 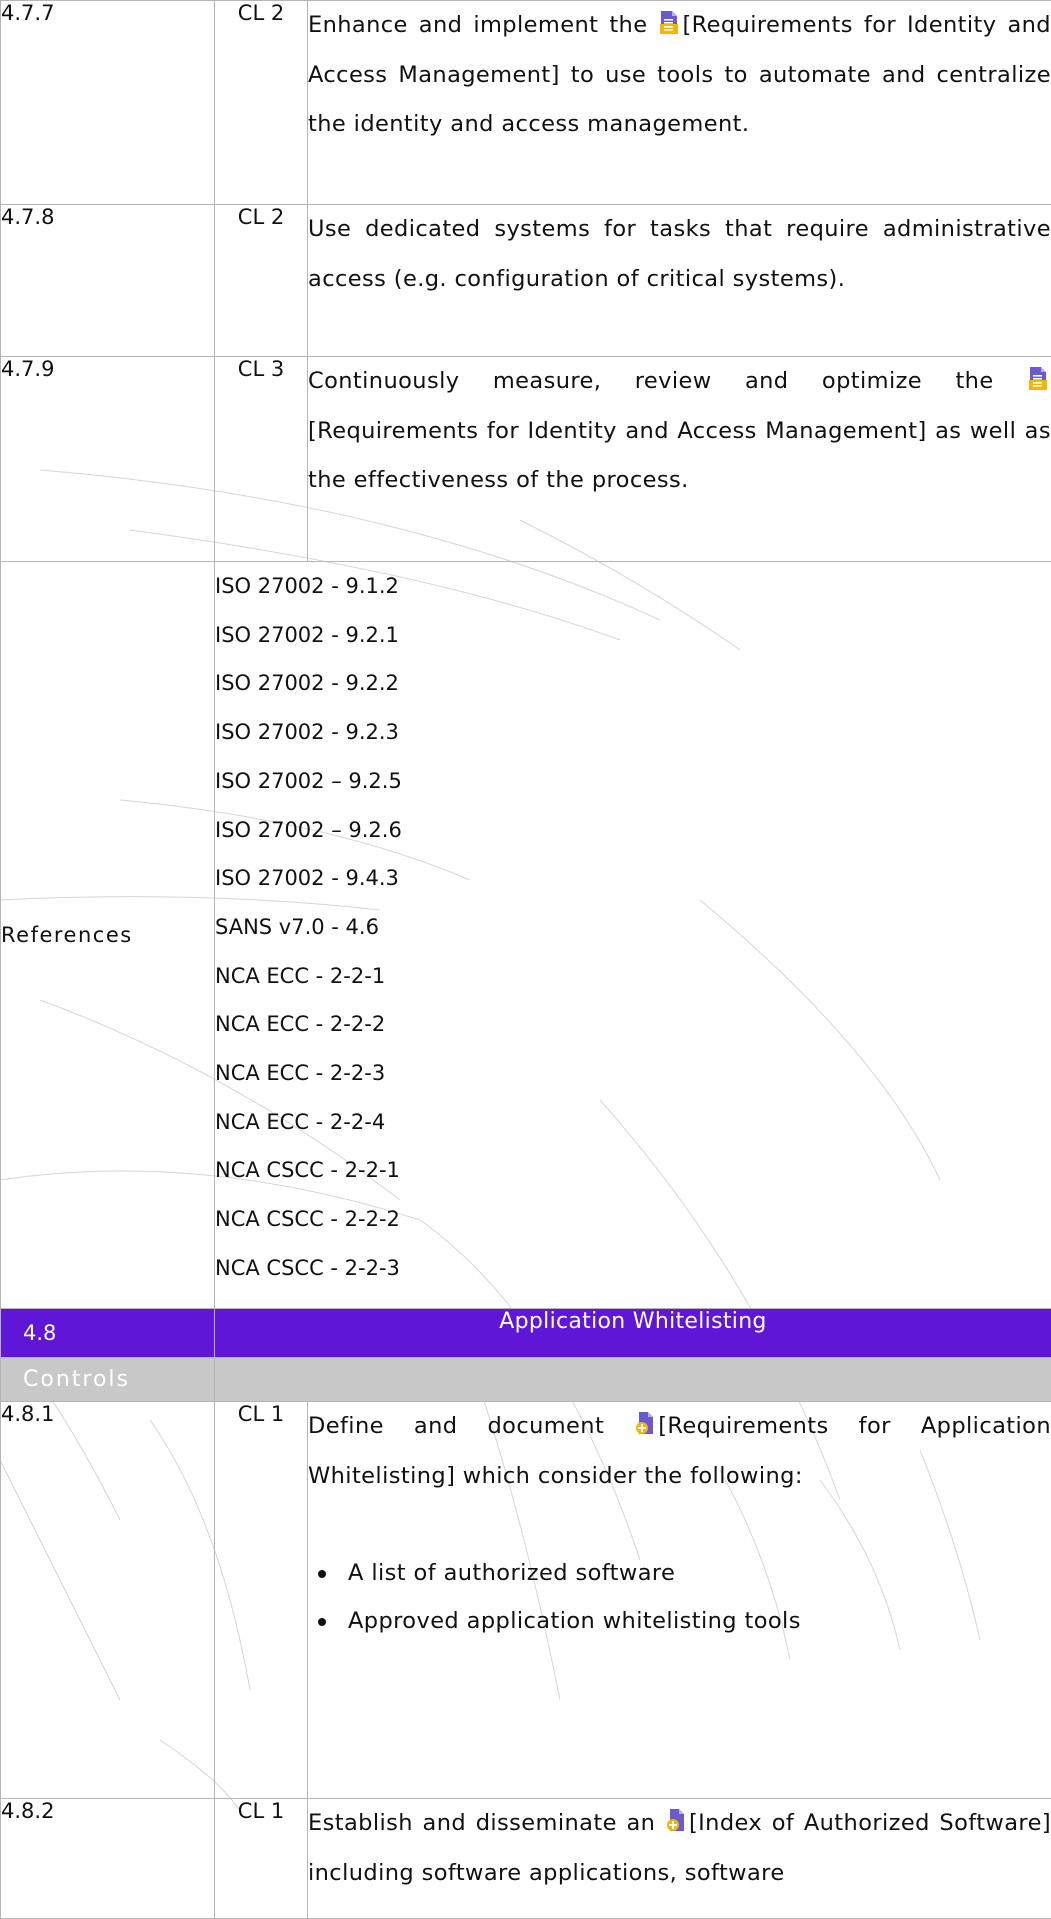 What do you see at coordinates (633, 927) in the screenshot?
I see `reference-item: SANS v7.0 - 4.6` at bounding box center [633, 927].